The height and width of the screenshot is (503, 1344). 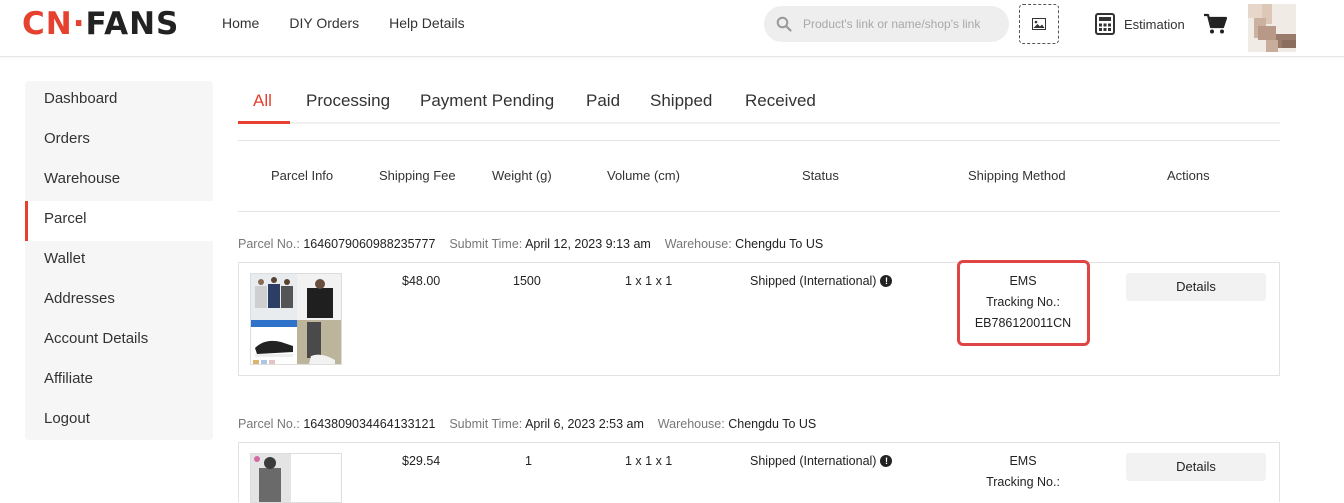 I want to click on calculator-icon, so click(x=1105, y=24).